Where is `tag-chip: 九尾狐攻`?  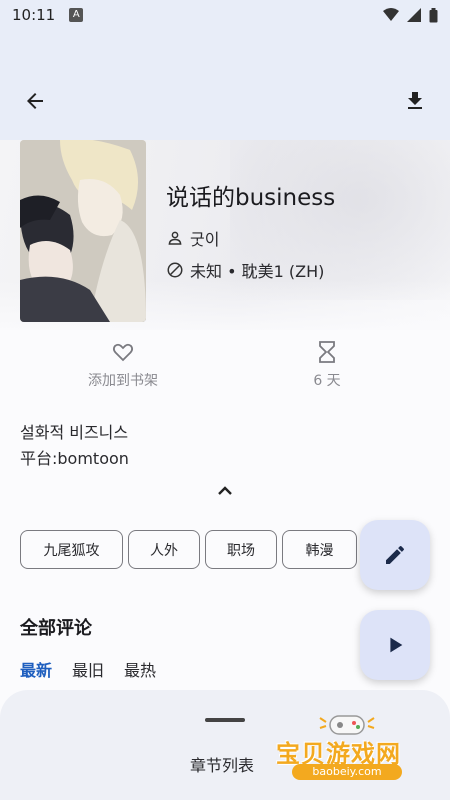 tag-chip: 九尾狐攻 is located at coordinates (71, 549).